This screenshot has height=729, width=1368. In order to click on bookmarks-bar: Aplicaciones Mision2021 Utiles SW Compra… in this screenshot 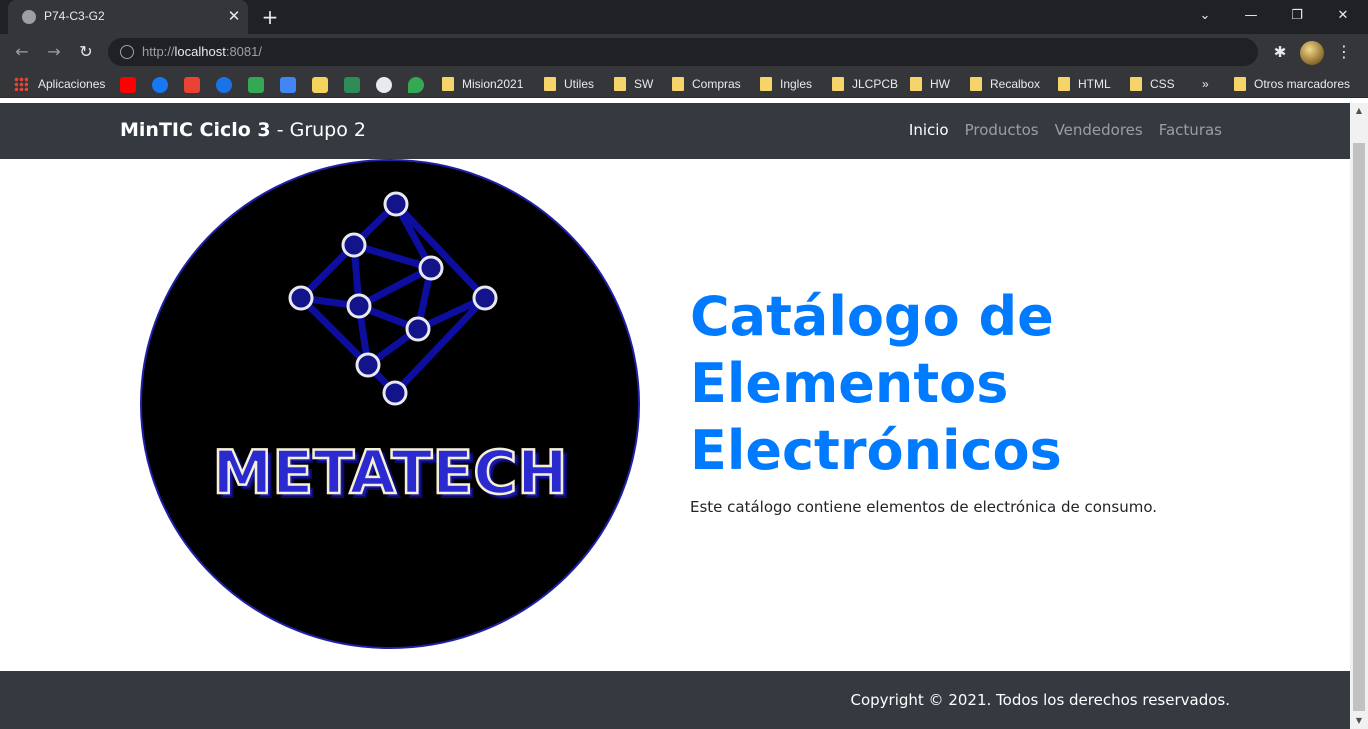, I will do `click(684, 84)`.